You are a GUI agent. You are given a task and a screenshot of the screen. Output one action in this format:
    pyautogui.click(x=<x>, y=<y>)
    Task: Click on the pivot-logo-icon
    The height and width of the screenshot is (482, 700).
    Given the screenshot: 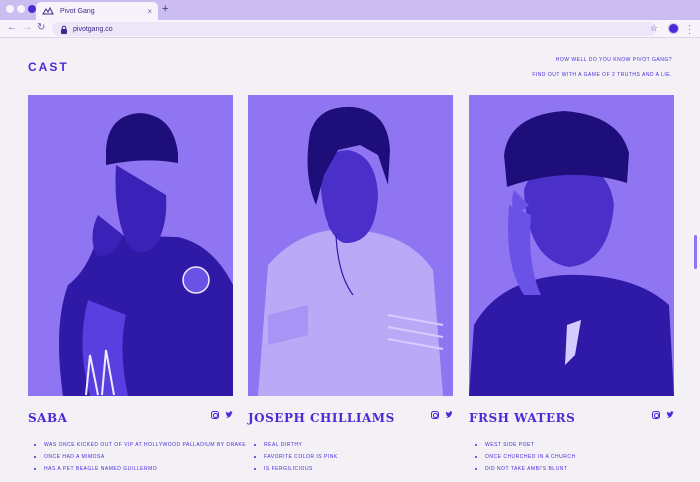 What is the action you would take?
    pyautogui.click(x=48, y=11)
    